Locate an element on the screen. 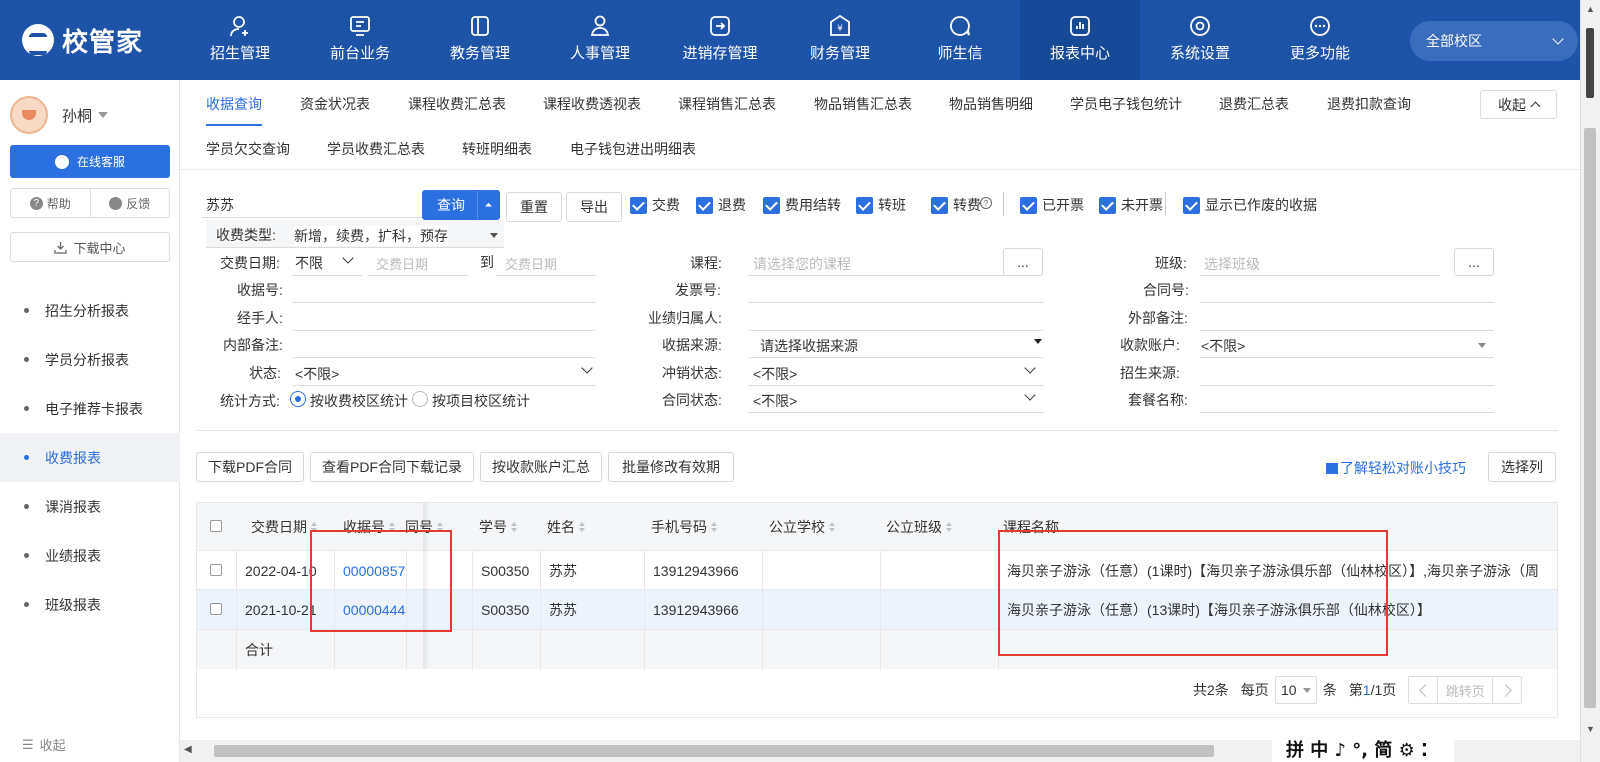 This screenshot has height=762, width=1600. export-button: 导出 is located at coordinates (594, 207).